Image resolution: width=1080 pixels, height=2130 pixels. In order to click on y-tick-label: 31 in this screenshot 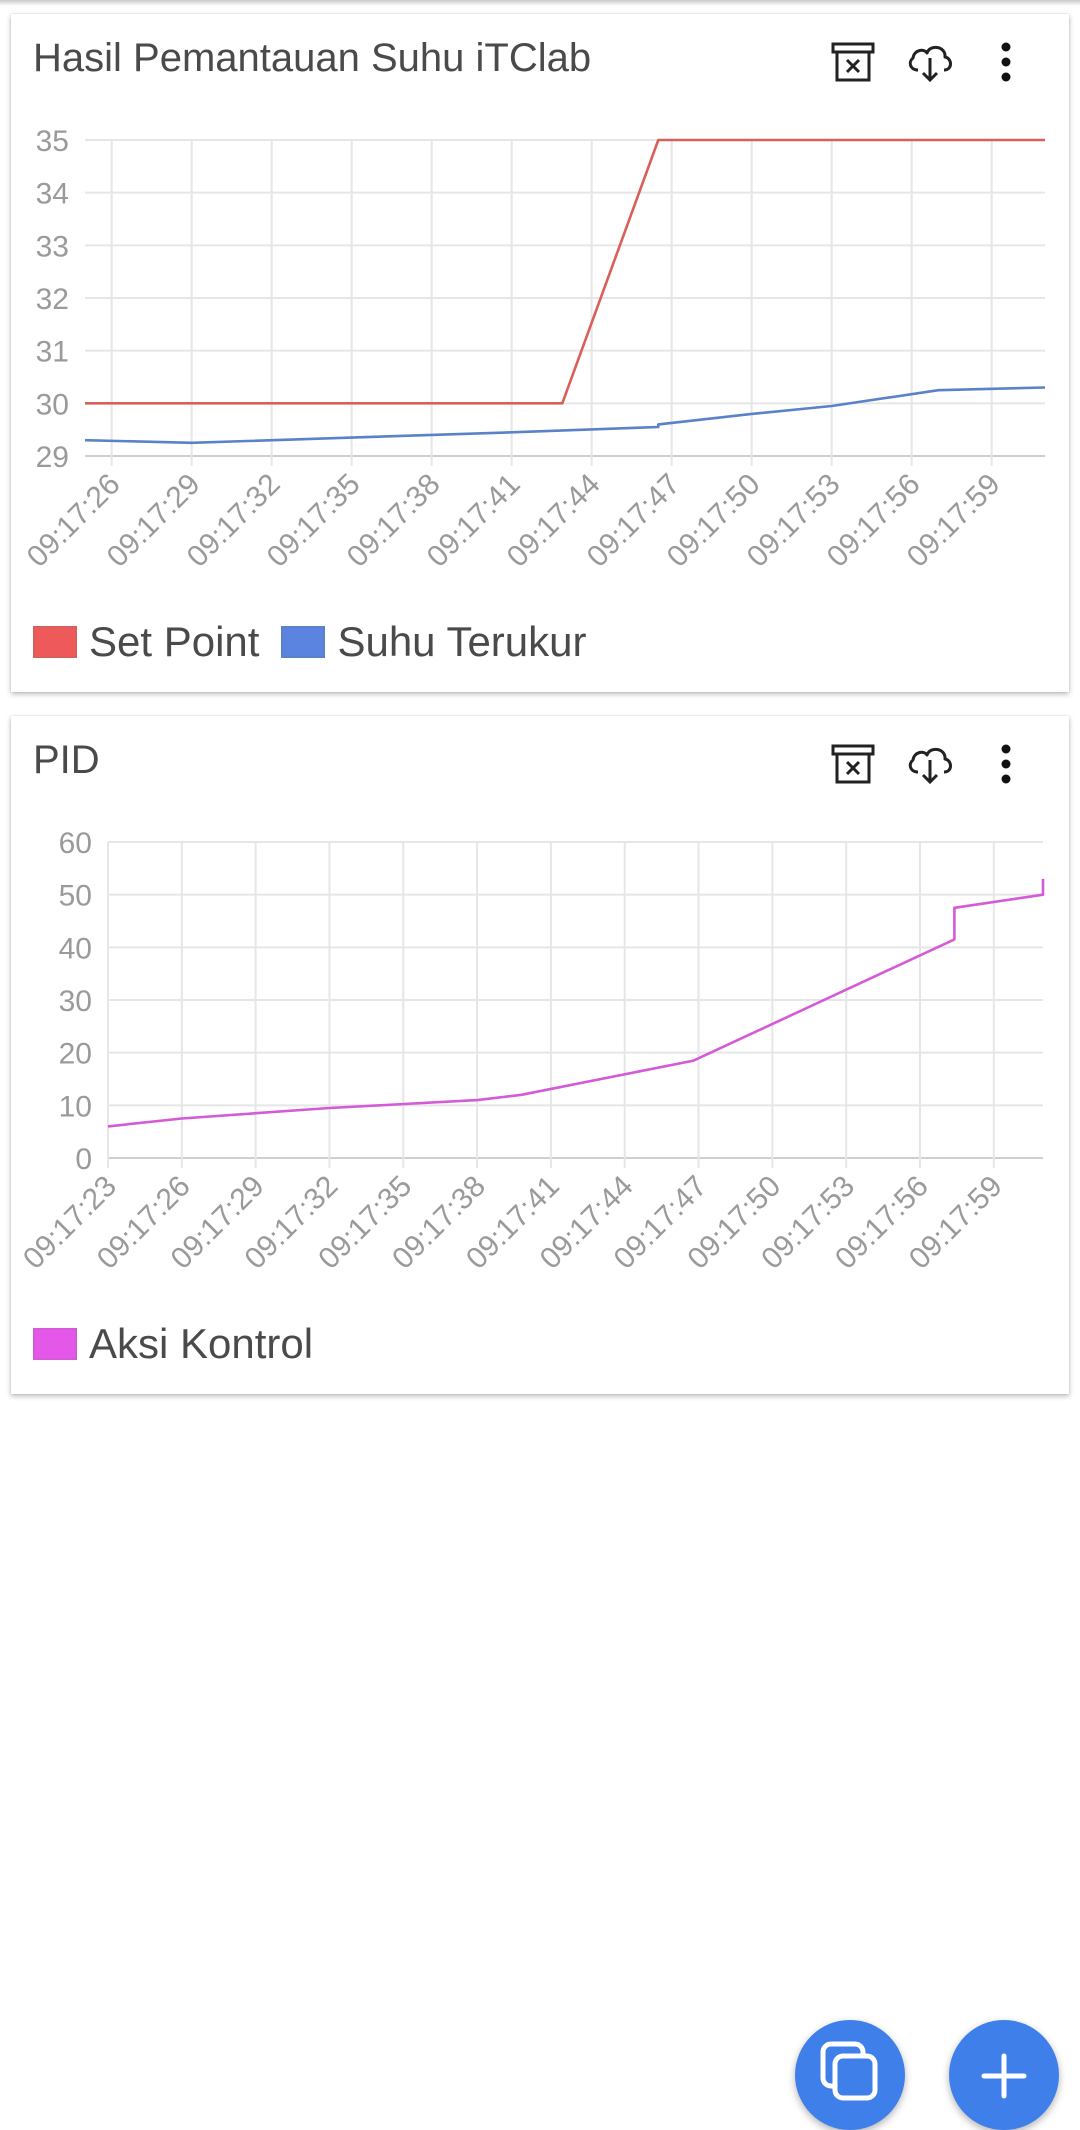, I will do `click(52, 352)`.